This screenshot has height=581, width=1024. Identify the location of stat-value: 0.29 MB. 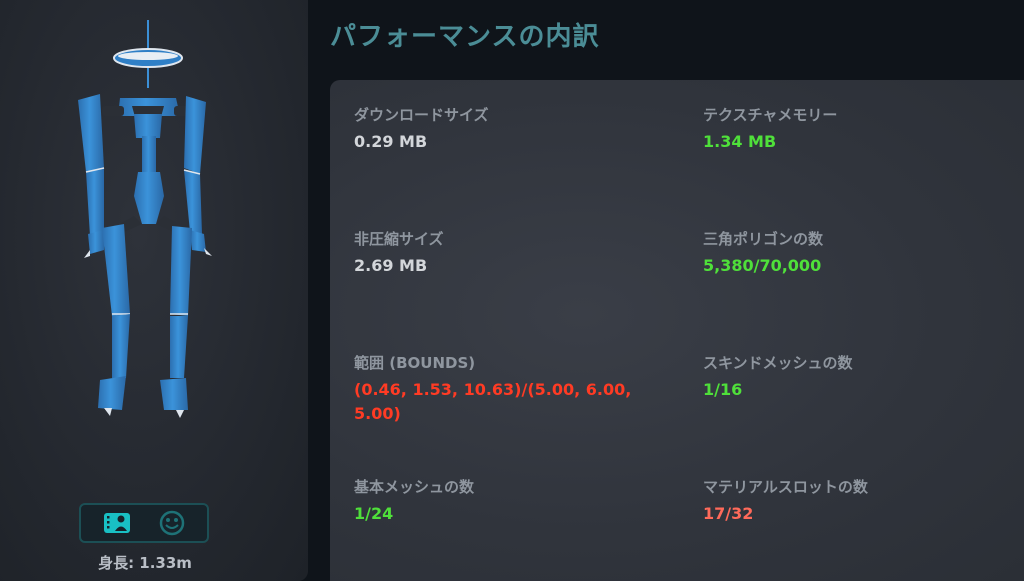
(391, 141).